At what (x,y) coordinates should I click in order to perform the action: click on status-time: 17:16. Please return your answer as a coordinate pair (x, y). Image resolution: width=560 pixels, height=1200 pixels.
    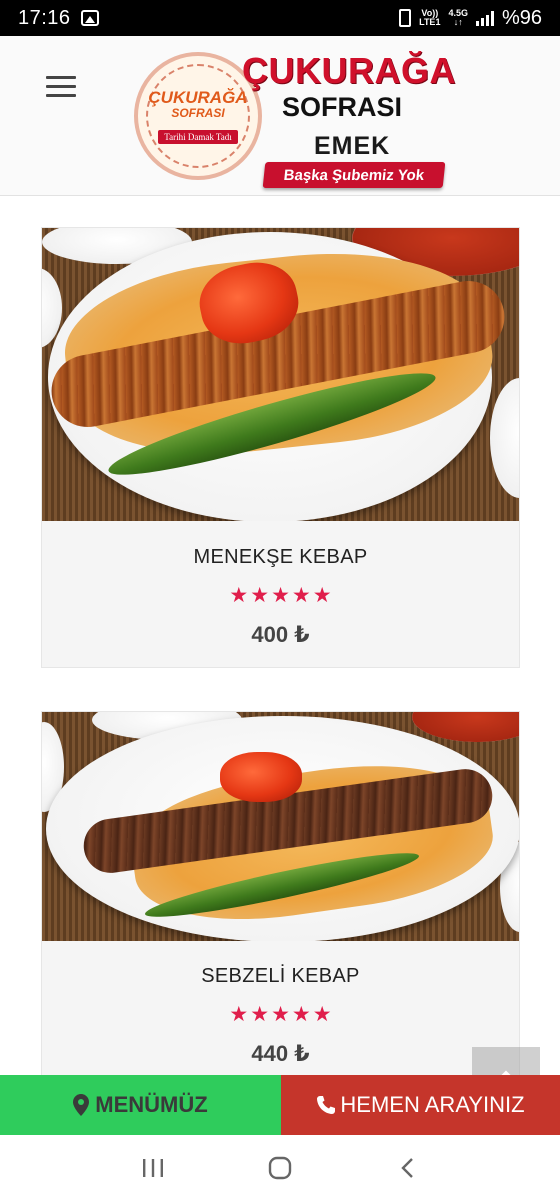
    Looking at the image, I should click on (44, 17).